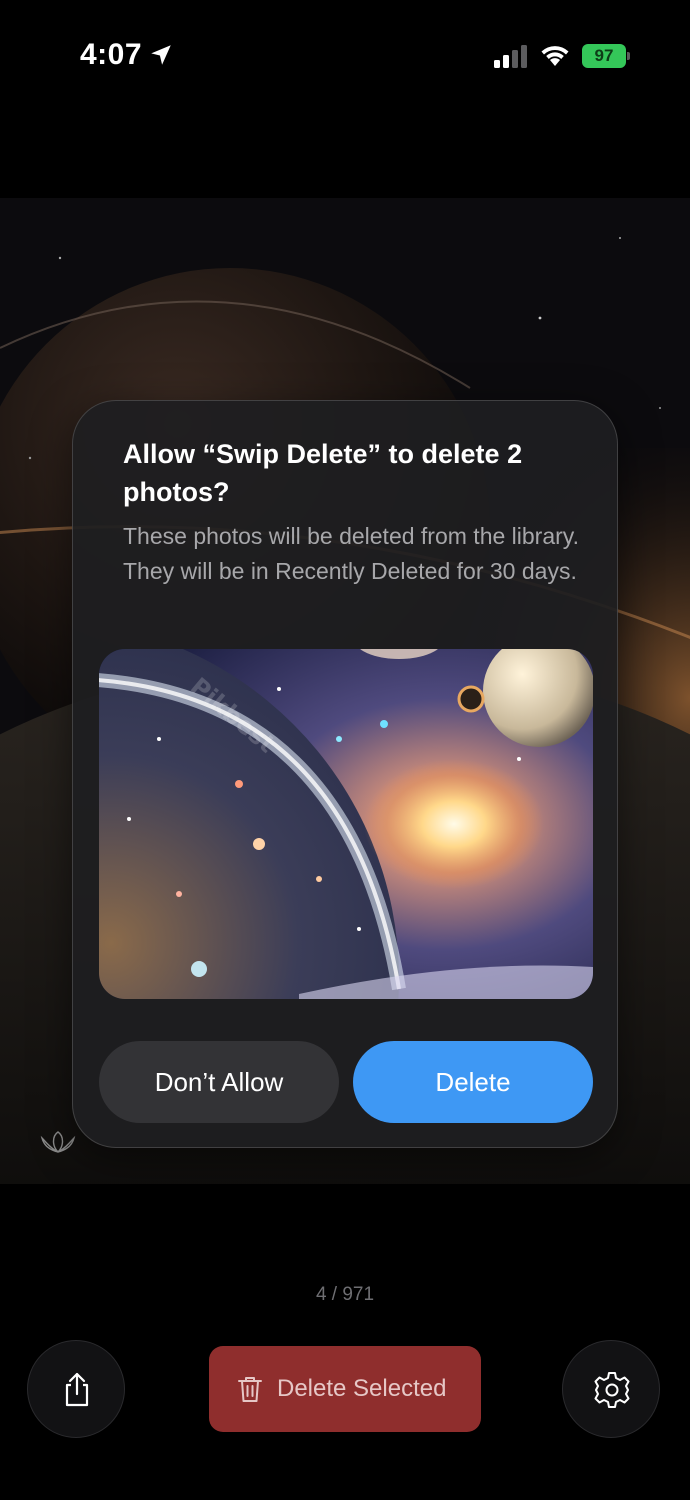 The image size is (690, 1500). I want to click on battery-charging-icon: 97, so click(606, 56).